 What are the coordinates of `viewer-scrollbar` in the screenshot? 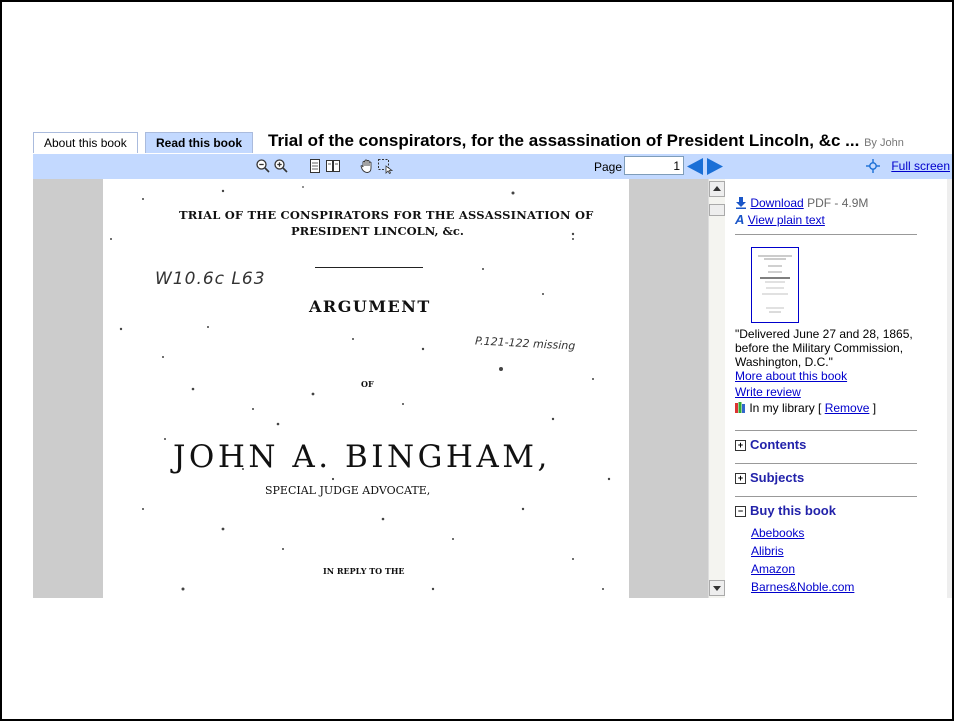 It's located at (716, 388).